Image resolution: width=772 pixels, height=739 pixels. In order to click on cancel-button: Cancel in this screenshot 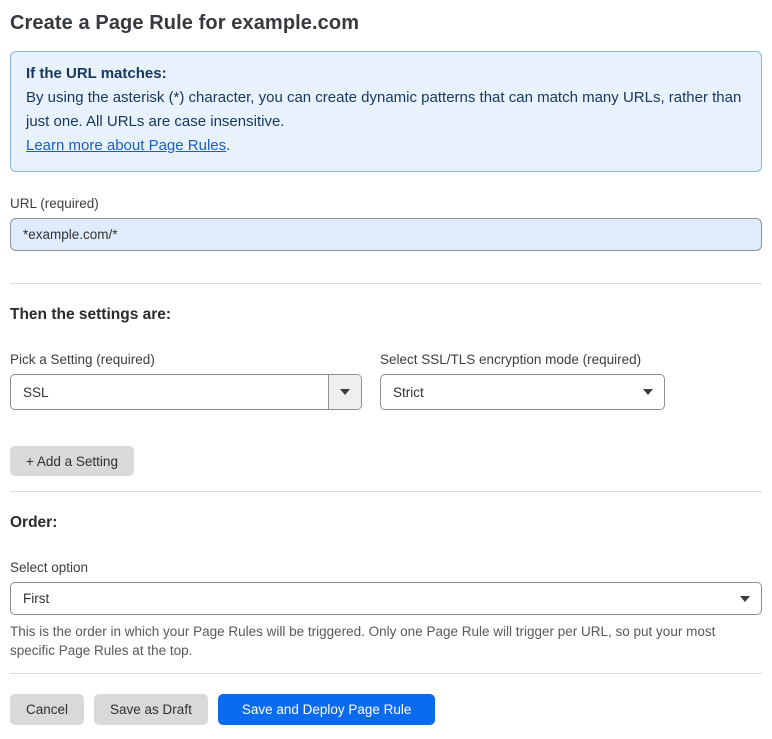, I will do `click(47, 709)`.